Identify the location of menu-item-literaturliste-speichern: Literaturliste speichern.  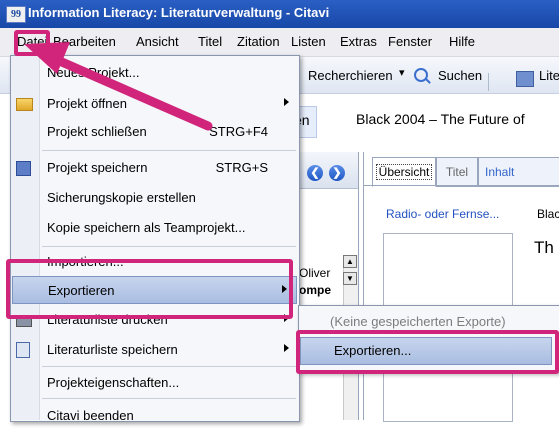
(154, 350).